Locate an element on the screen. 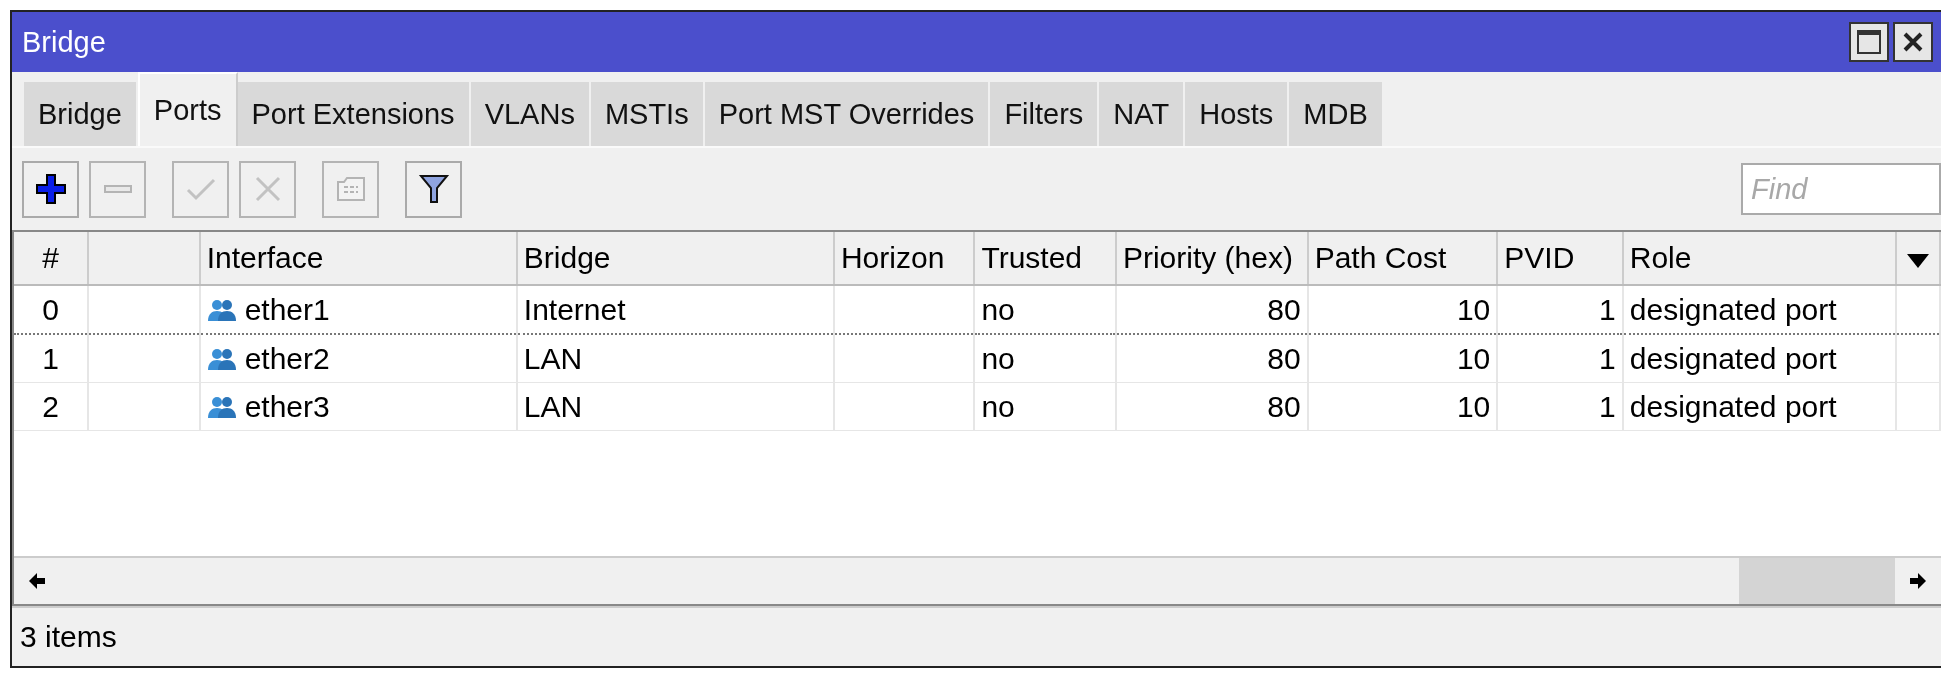 The width and height of the screenshot is (1941, 674). close-button is located at coordinates (1913, 42).